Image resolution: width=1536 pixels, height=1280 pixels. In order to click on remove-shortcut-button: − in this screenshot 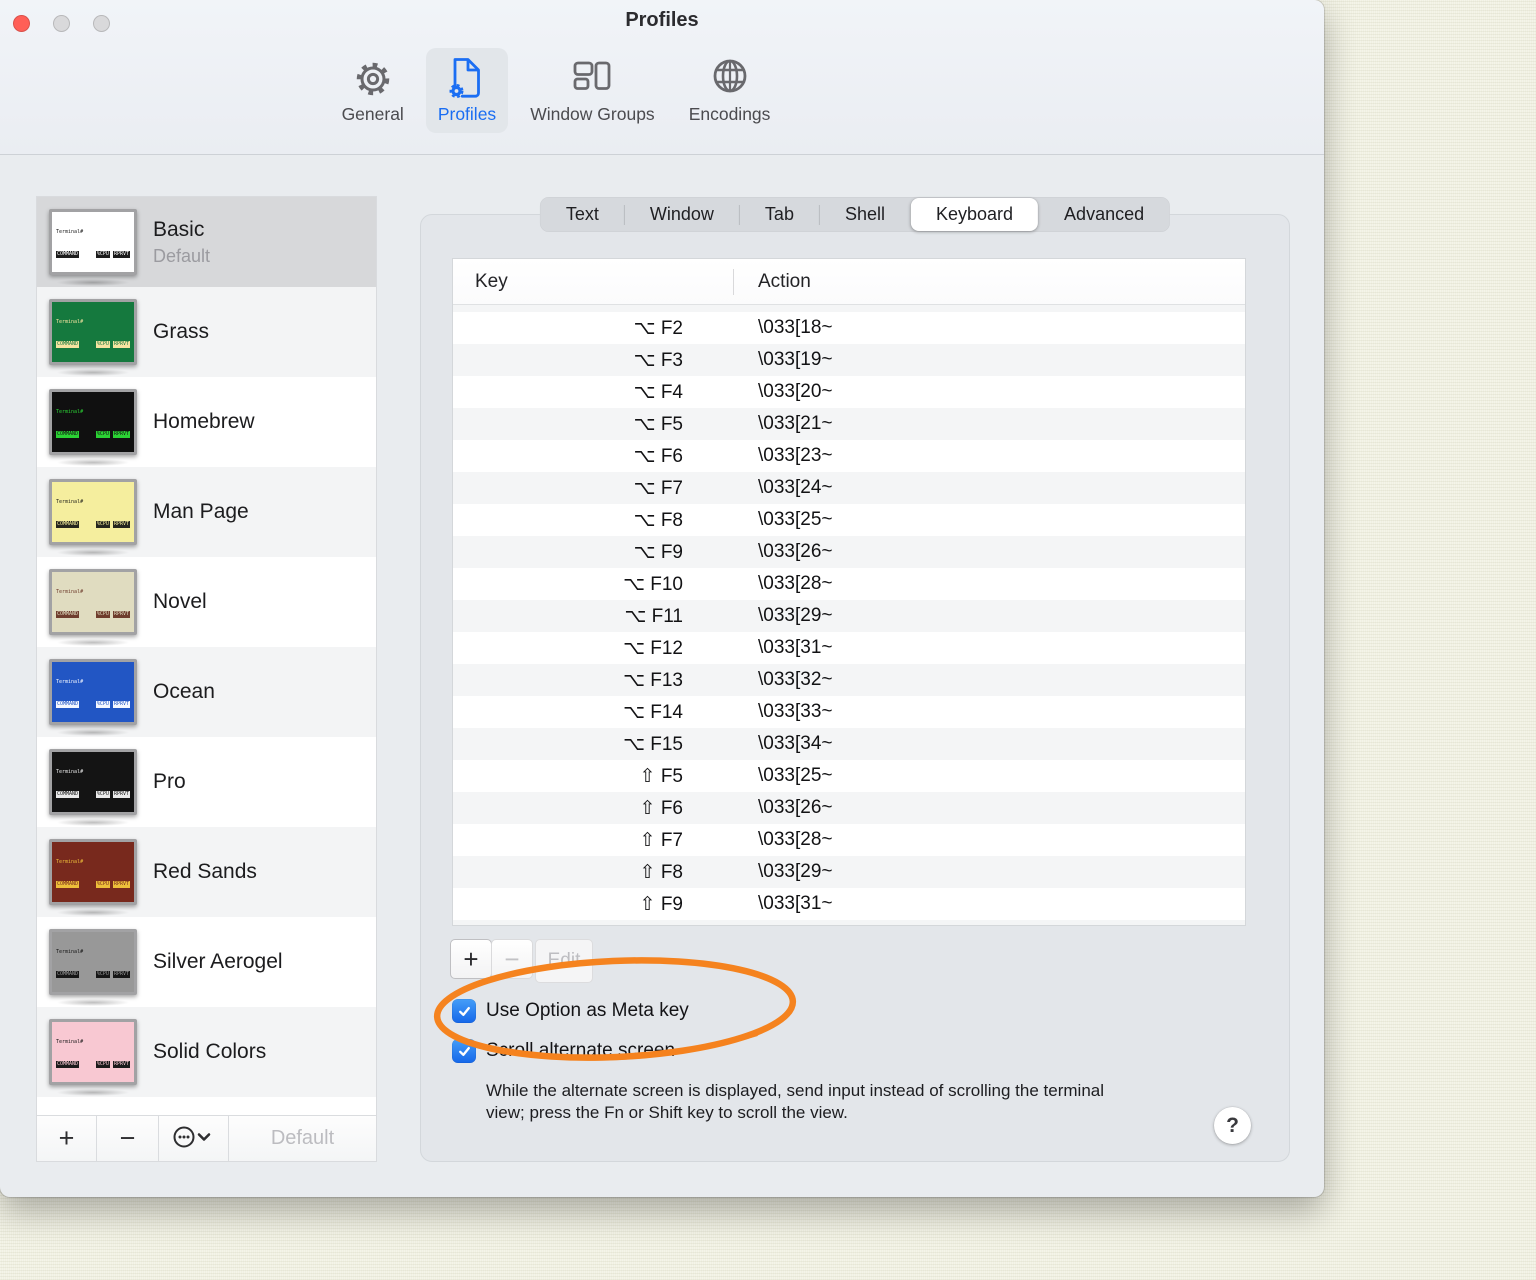, I will do `click(512, 959)`.